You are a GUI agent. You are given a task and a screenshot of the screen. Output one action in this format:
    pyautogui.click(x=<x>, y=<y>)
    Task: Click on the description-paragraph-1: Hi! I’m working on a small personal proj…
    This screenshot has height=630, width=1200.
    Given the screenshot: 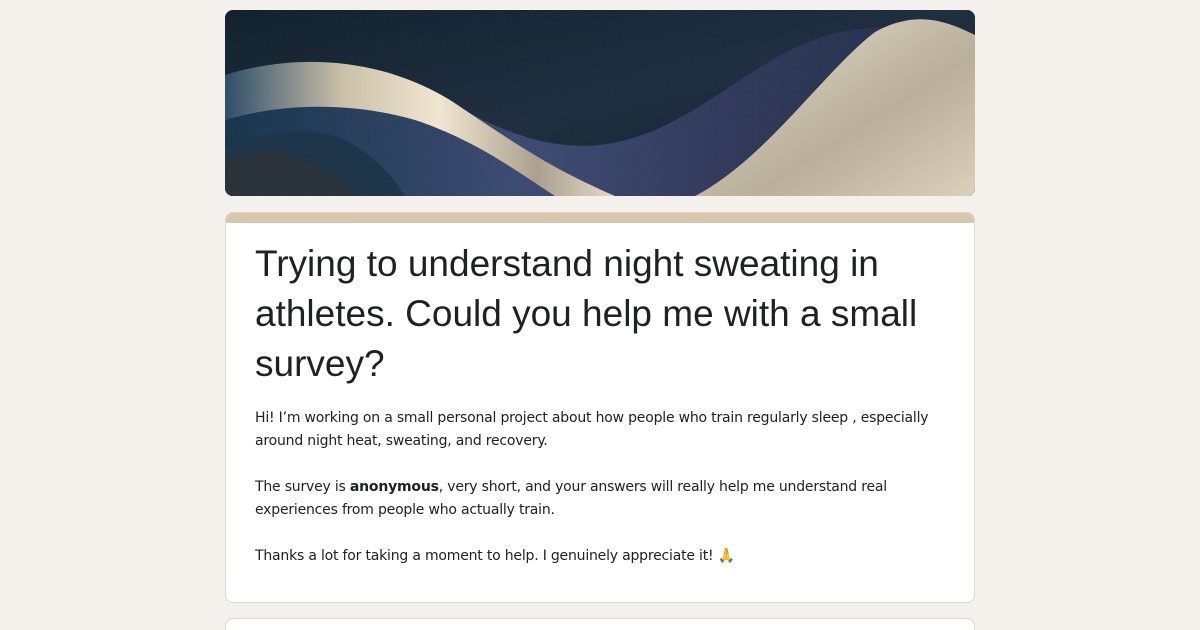 What is the action you would take?
    pyautogui.click(x=592, y=429)
    